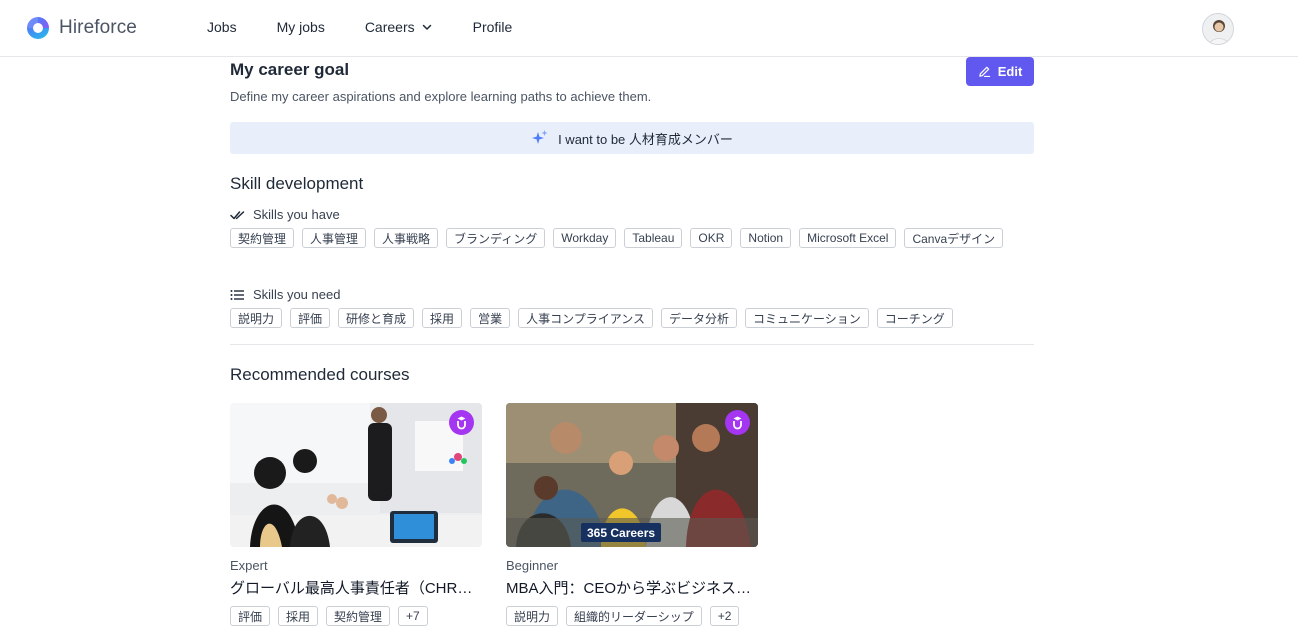 Image resolution: width=1298 pixels, height=639 pixels. Describe the element at coordinates (848, 238) in the screenshot. I see `skill-tag: Microsoft Excel` at that location.